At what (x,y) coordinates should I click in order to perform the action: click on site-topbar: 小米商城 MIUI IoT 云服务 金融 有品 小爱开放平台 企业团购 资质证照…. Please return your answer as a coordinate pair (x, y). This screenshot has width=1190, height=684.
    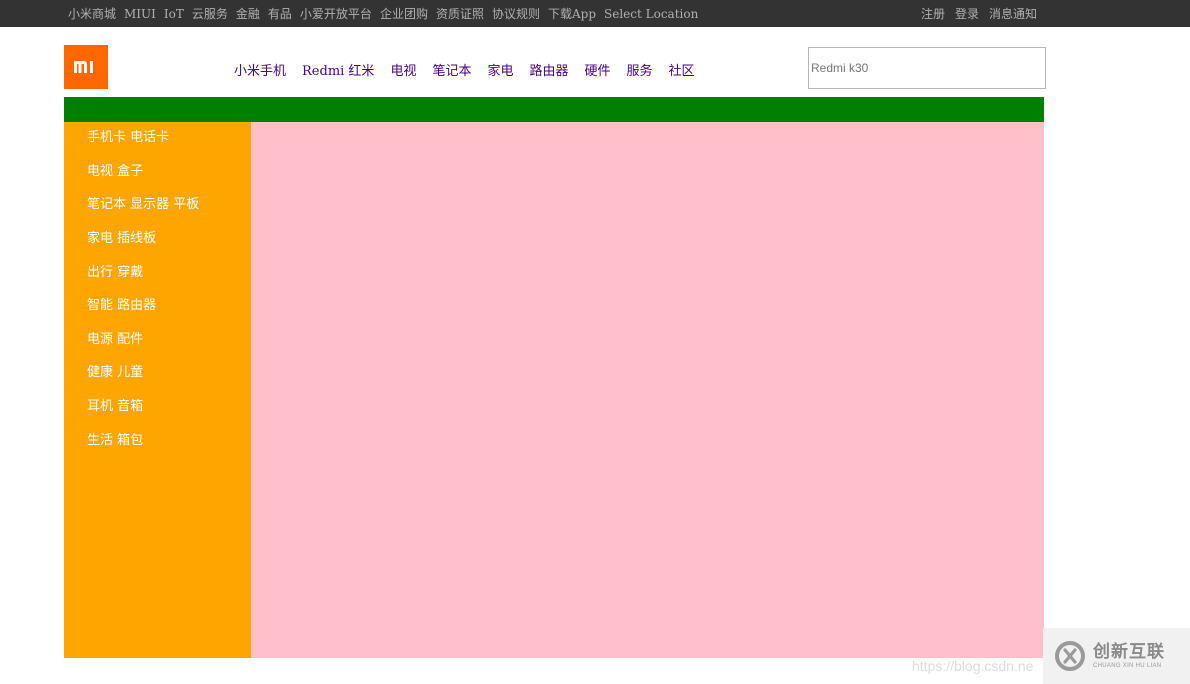
    Looking at the image, I should click on (595, 13).